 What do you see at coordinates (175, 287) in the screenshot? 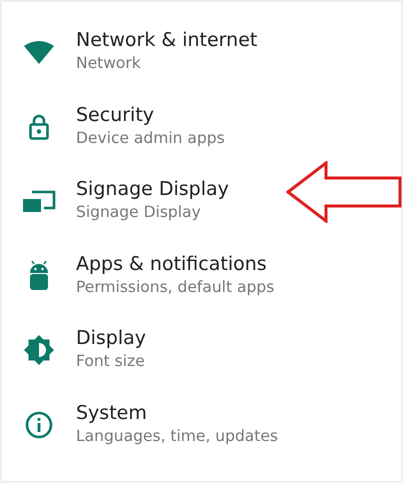
I see `setting-subtitle: Permissions, default apps` at bounding box center [175, 287].